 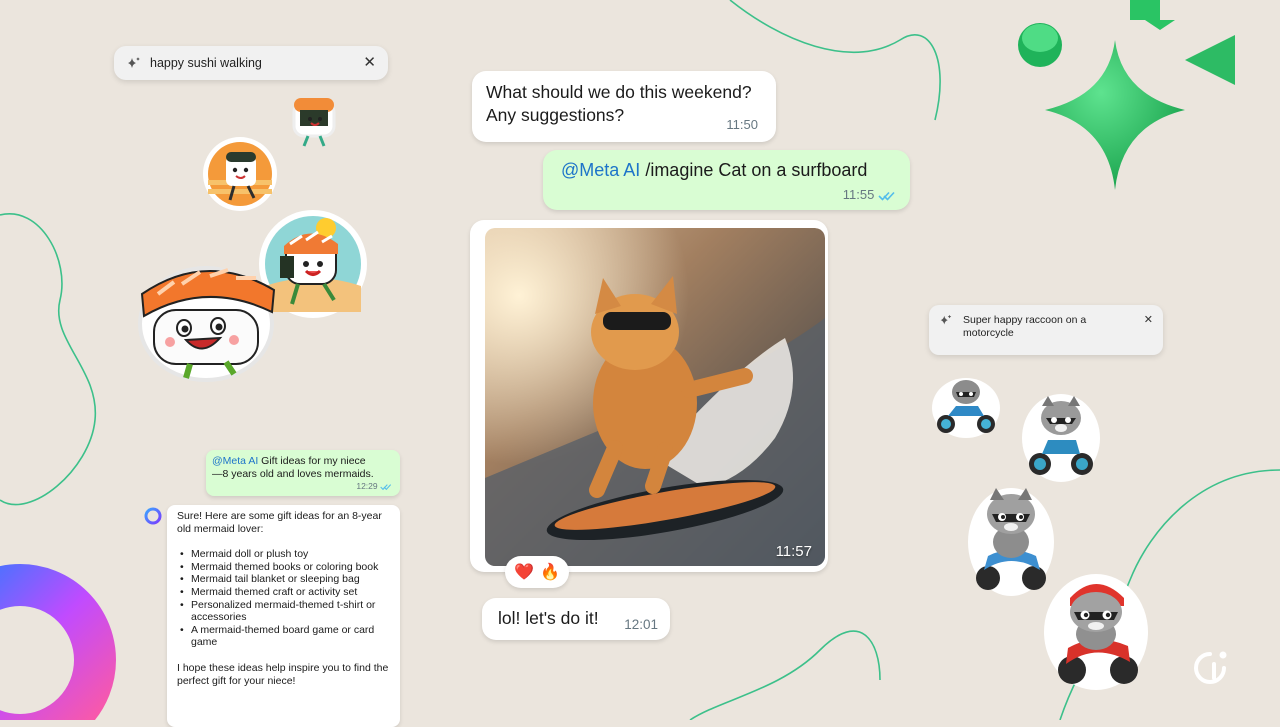 I want to click on message-text: lol! let's do it!, so click(x=548, y=618).